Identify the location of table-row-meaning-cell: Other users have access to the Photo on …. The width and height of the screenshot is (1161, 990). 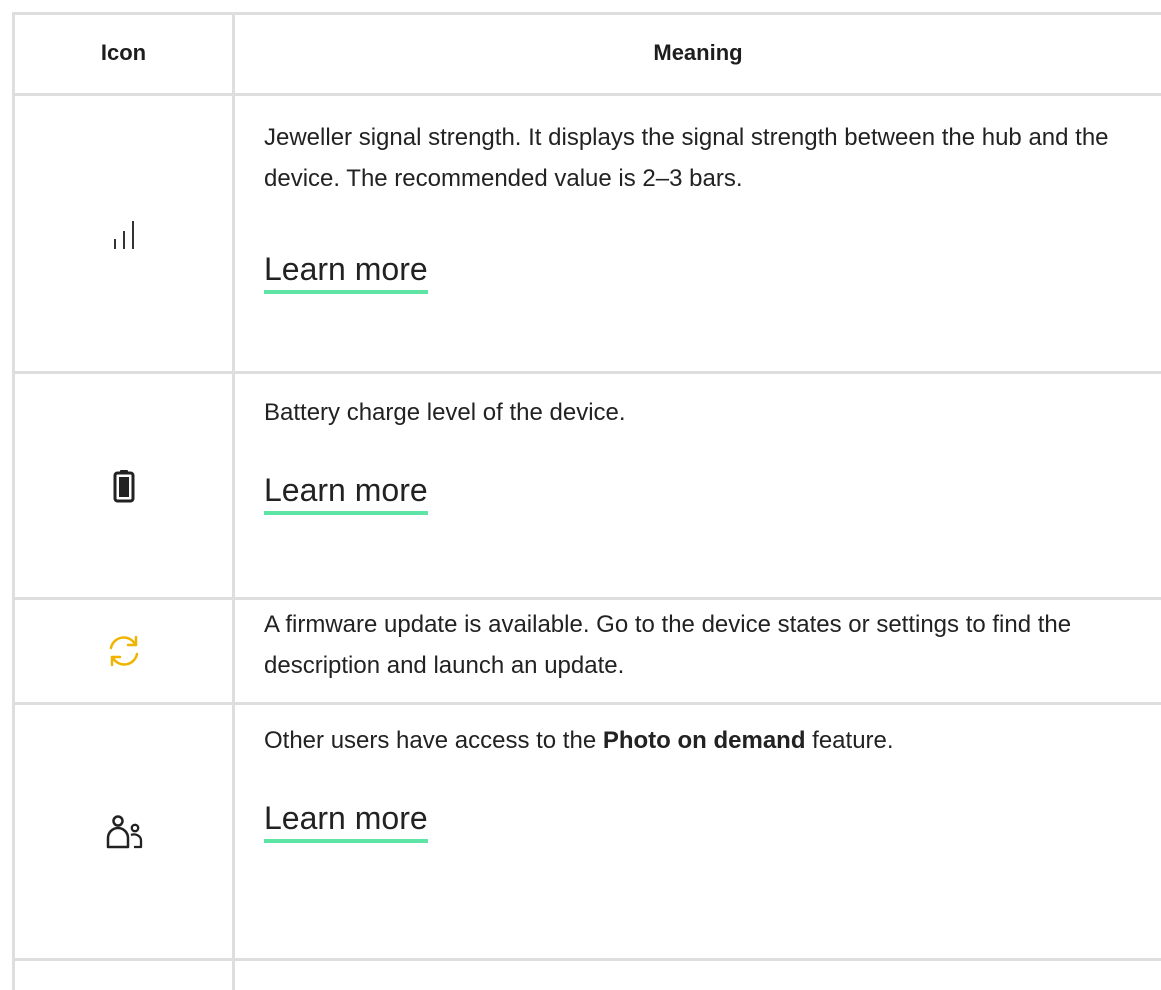
(702, 781).